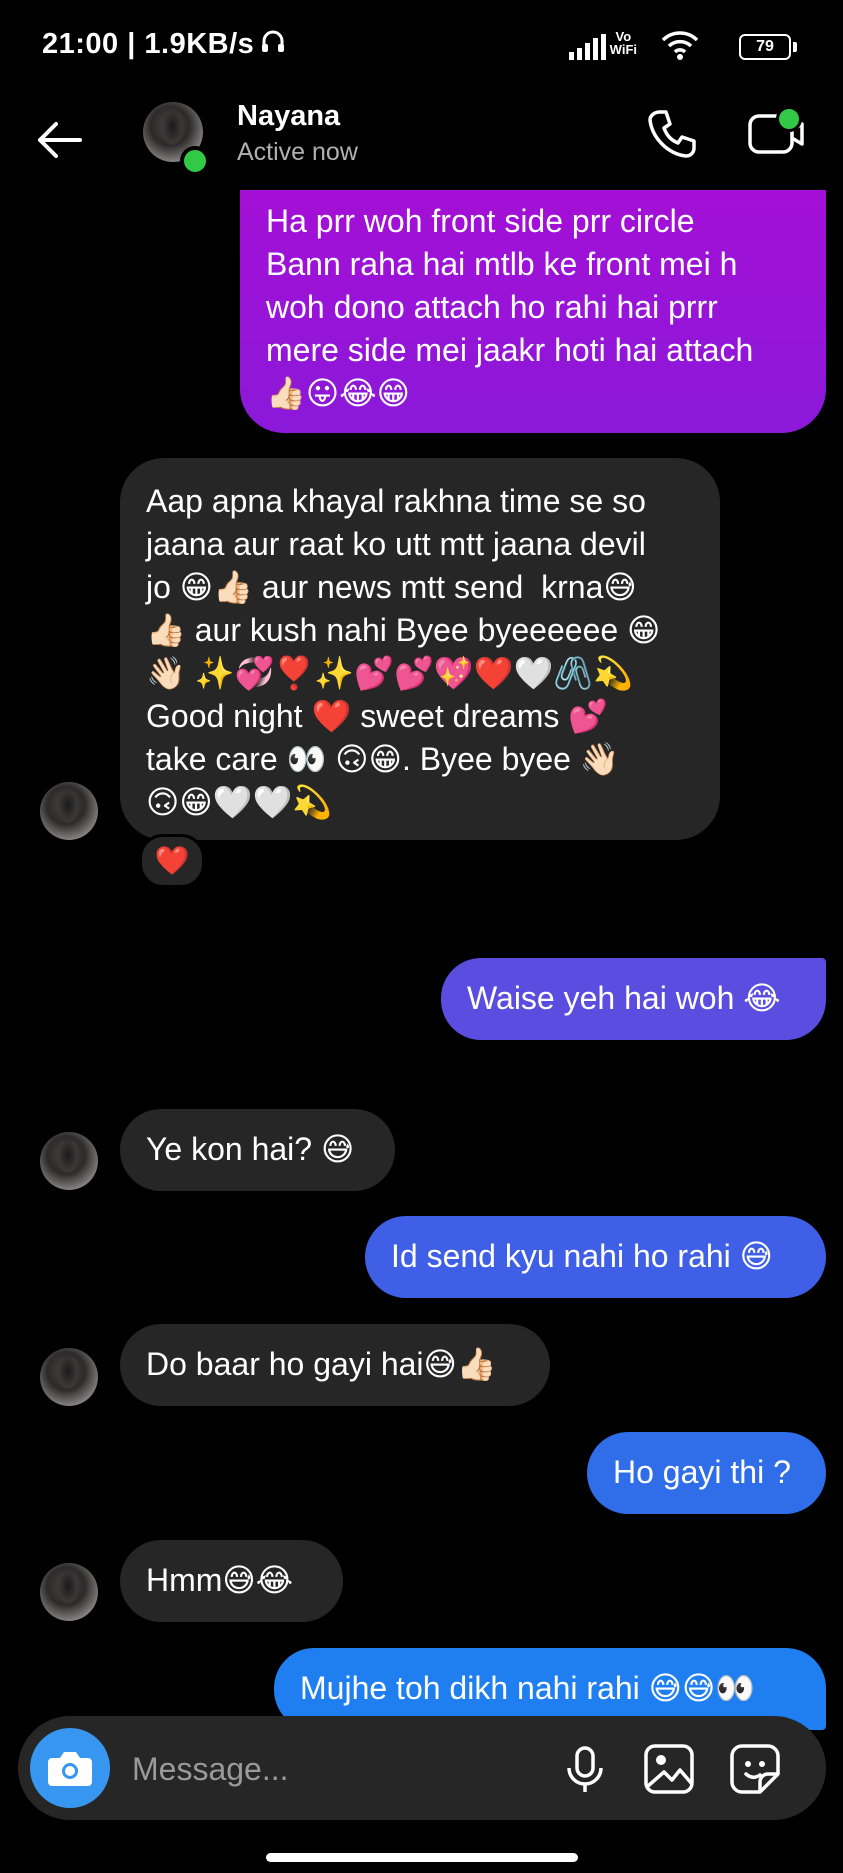  I want to click on microphone-button, so click(585, 1769).